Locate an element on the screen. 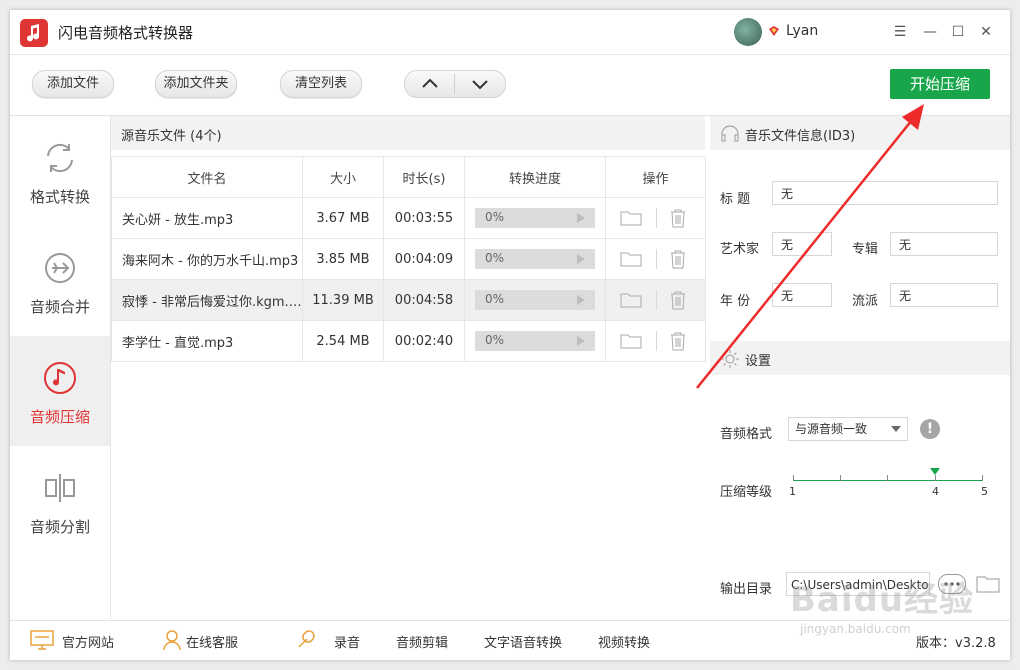  genre-field: 无 is located at coordinates (944, 295).